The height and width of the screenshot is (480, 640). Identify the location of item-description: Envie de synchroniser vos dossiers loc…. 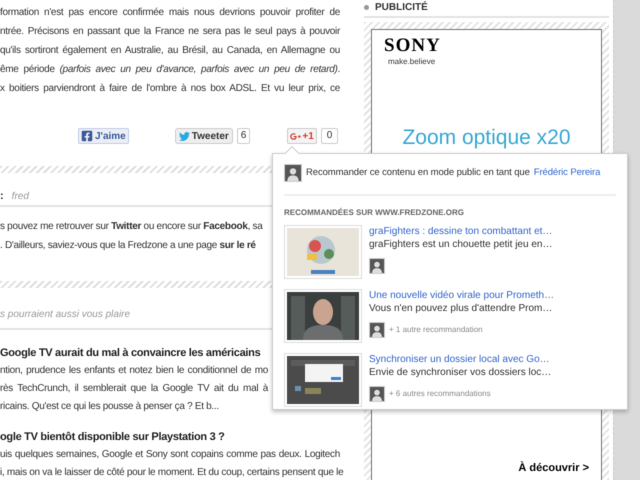
(460, 372).